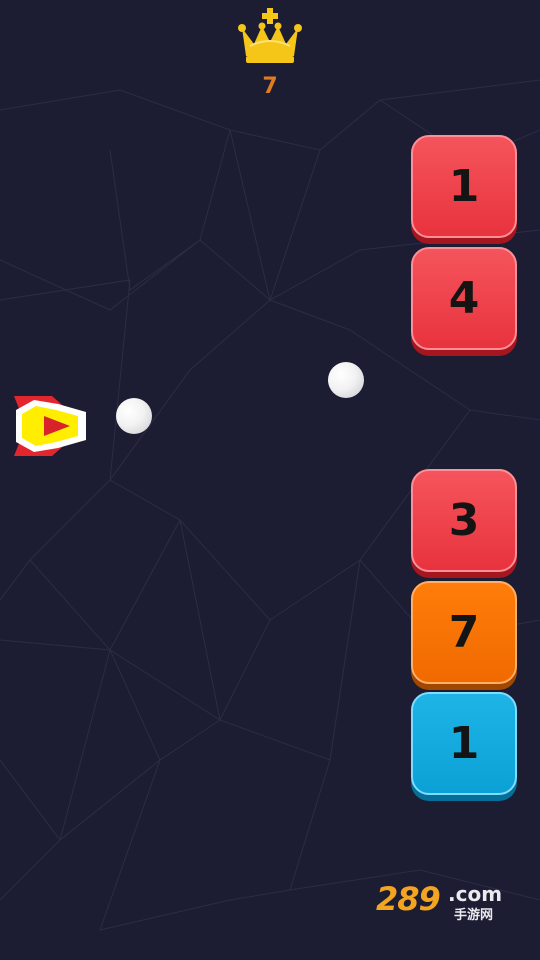  I want to click on player-ship-icon, so click(50, 426).